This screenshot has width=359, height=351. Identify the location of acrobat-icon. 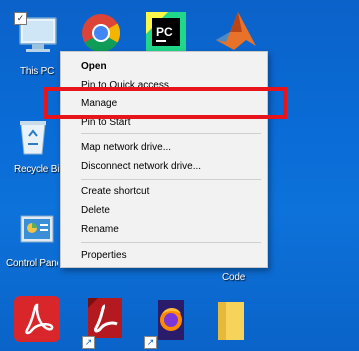
(105, 318).